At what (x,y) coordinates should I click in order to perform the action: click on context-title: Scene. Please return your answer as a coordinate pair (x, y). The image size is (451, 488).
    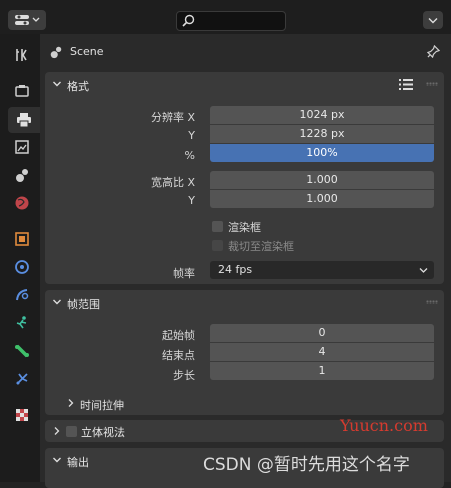
    Looking at the image, I should click on (87, 51).